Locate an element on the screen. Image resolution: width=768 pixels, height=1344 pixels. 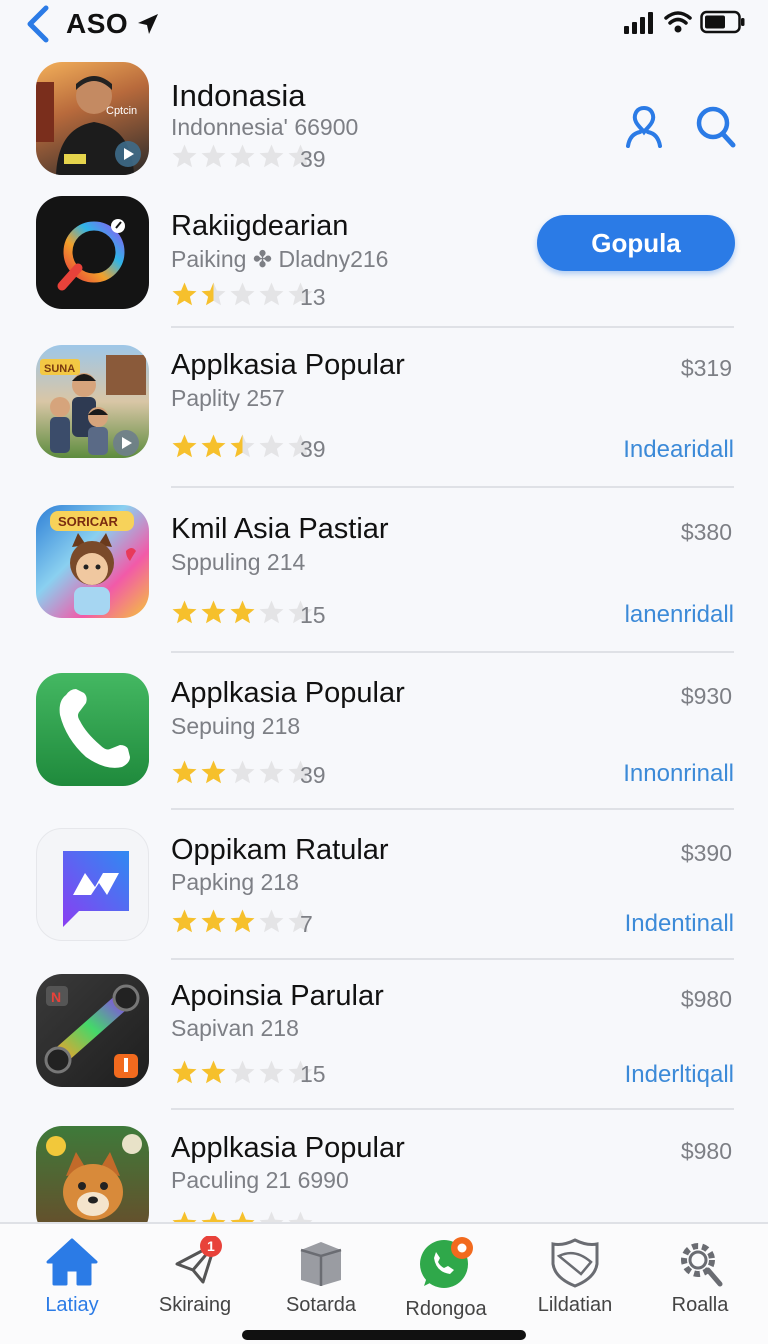
app-title: Kmil Asia Pastiar is located at coordinates (280, 529).